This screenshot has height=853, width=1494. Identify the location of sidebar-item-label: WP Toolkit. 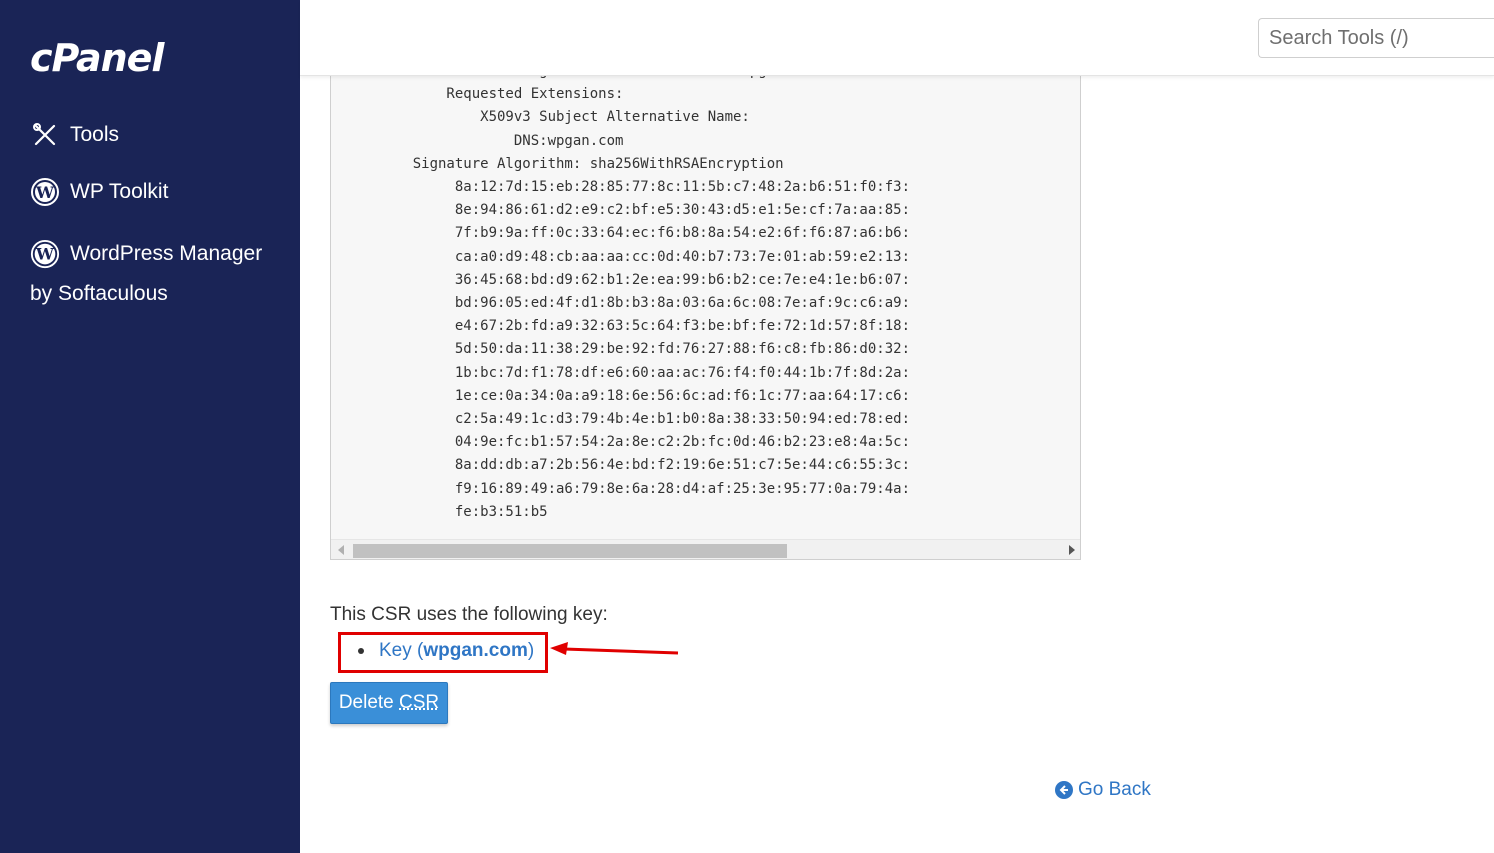
(119, 191).